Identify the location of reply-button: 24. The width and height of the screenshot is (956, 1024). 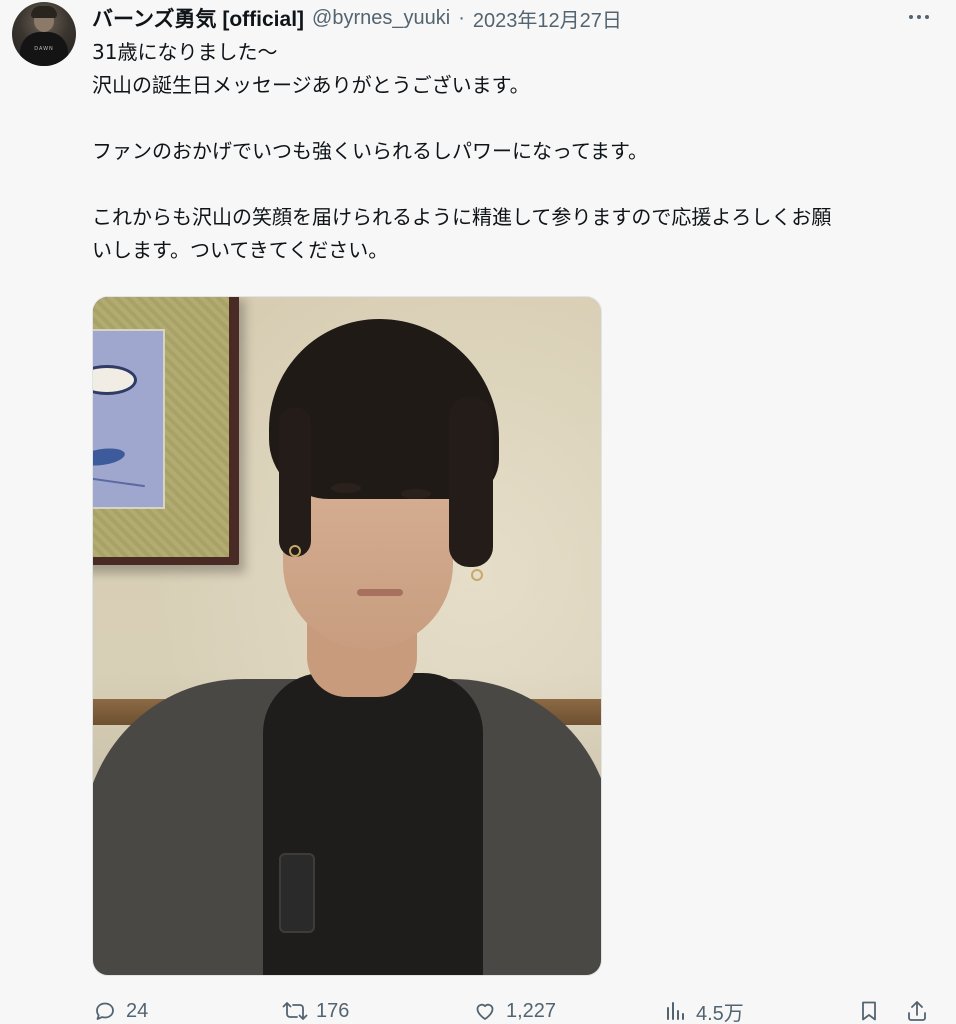
(120, 1011).